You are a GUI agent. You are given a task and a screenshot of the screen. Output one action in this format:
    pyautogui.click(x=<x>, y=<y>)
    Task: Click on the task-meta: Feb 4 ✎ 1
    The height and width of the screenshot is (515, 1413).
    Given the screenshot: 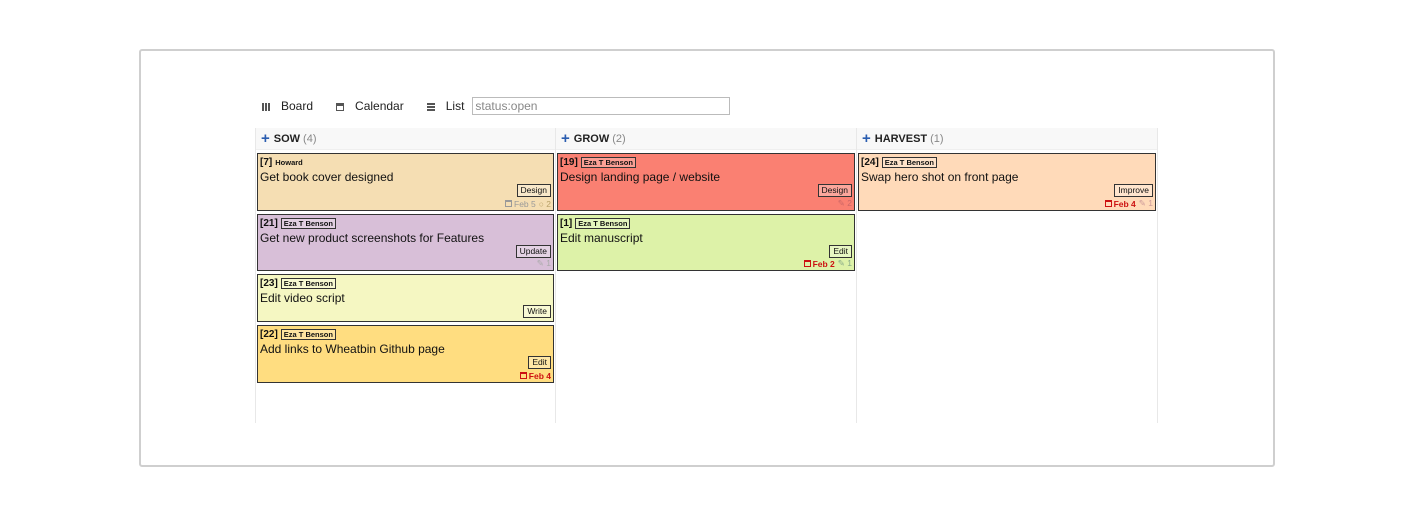 What is the action you would take?
    pyautogui.click(x=1128, y=203)
    